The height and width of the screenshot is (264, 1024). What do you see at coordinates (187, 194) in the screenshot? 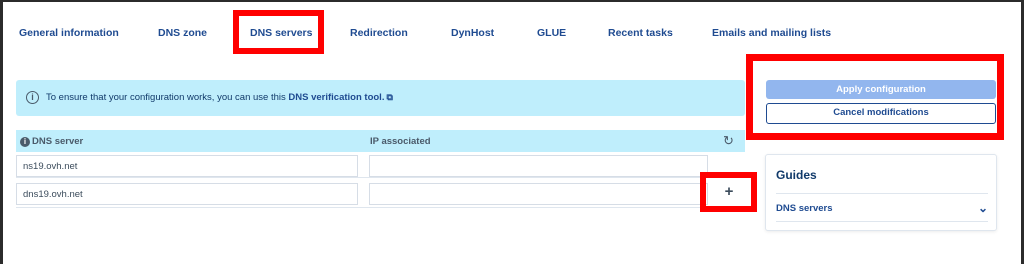
I see `dns-server-field: dns19.ovh.net` at bounding box center [187, 194].